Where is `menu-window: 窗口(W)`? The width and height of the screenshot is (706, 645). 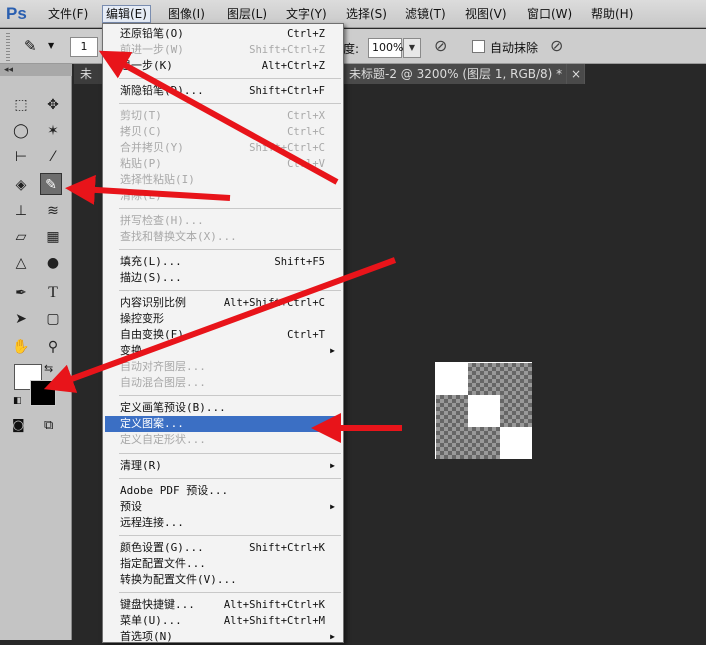 menu-window: 窗口(W) is located at coordinates (549, 14).